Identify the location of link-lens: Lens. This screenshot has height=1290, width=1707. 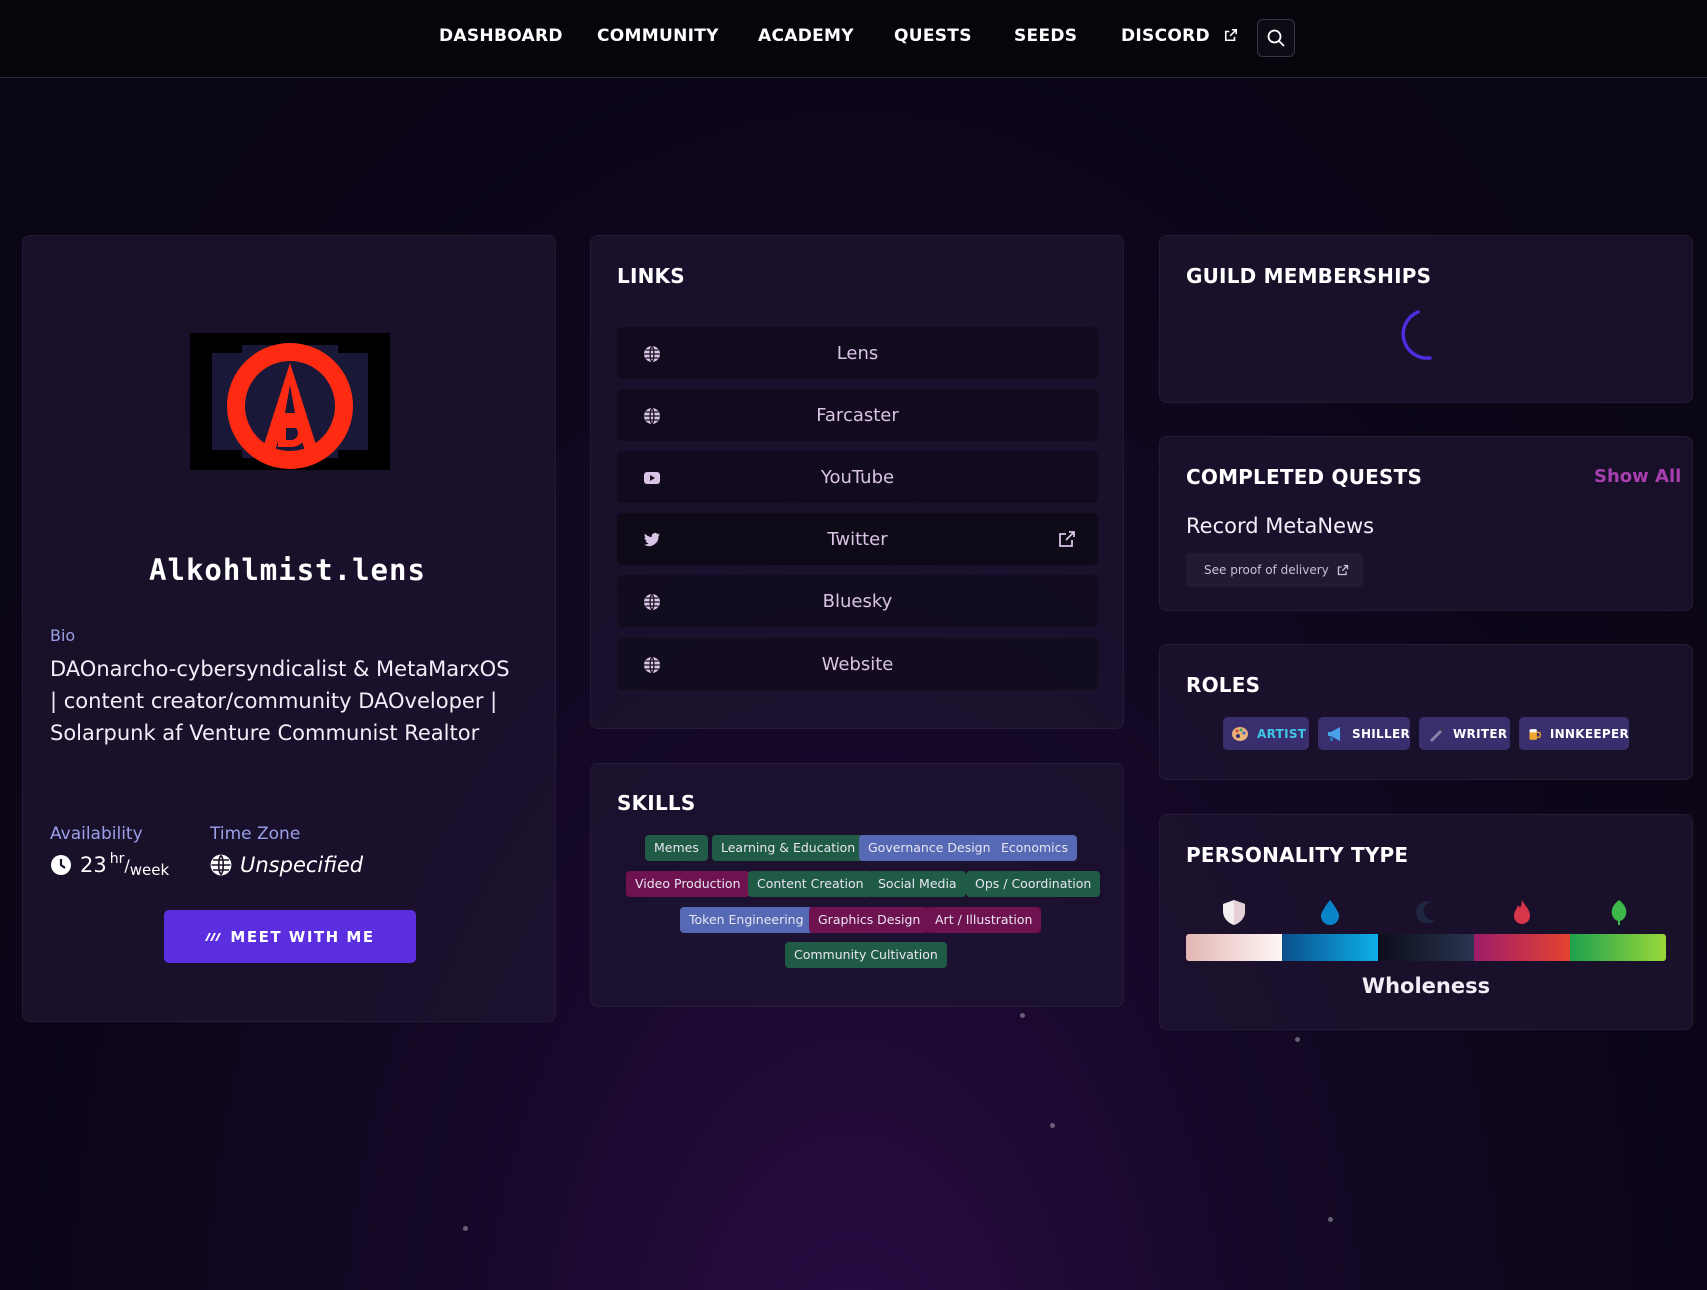
(857, 353).